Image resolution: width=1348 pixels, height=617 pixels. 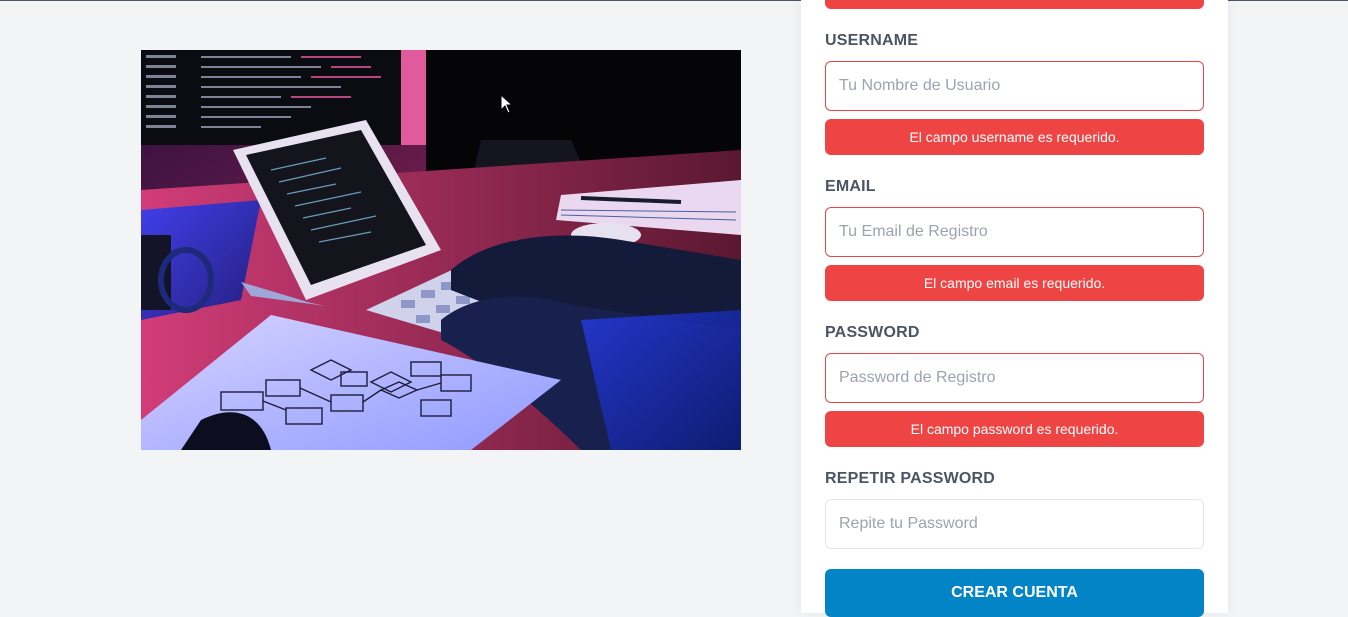 What do you see at coordinates (507, 104) in the screenshot?
I see `mouse-pointer-icon` at bounding box center [507, 104].